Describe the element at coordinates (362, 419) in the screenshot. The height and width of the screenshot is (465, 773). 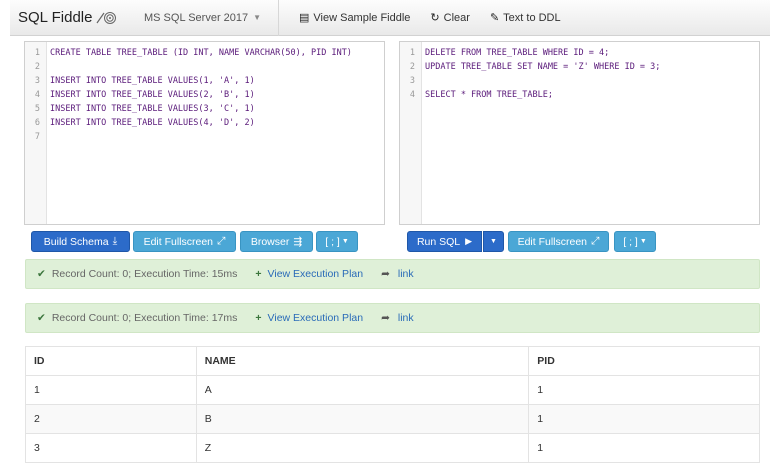
I see `table-cell: B` at that location.